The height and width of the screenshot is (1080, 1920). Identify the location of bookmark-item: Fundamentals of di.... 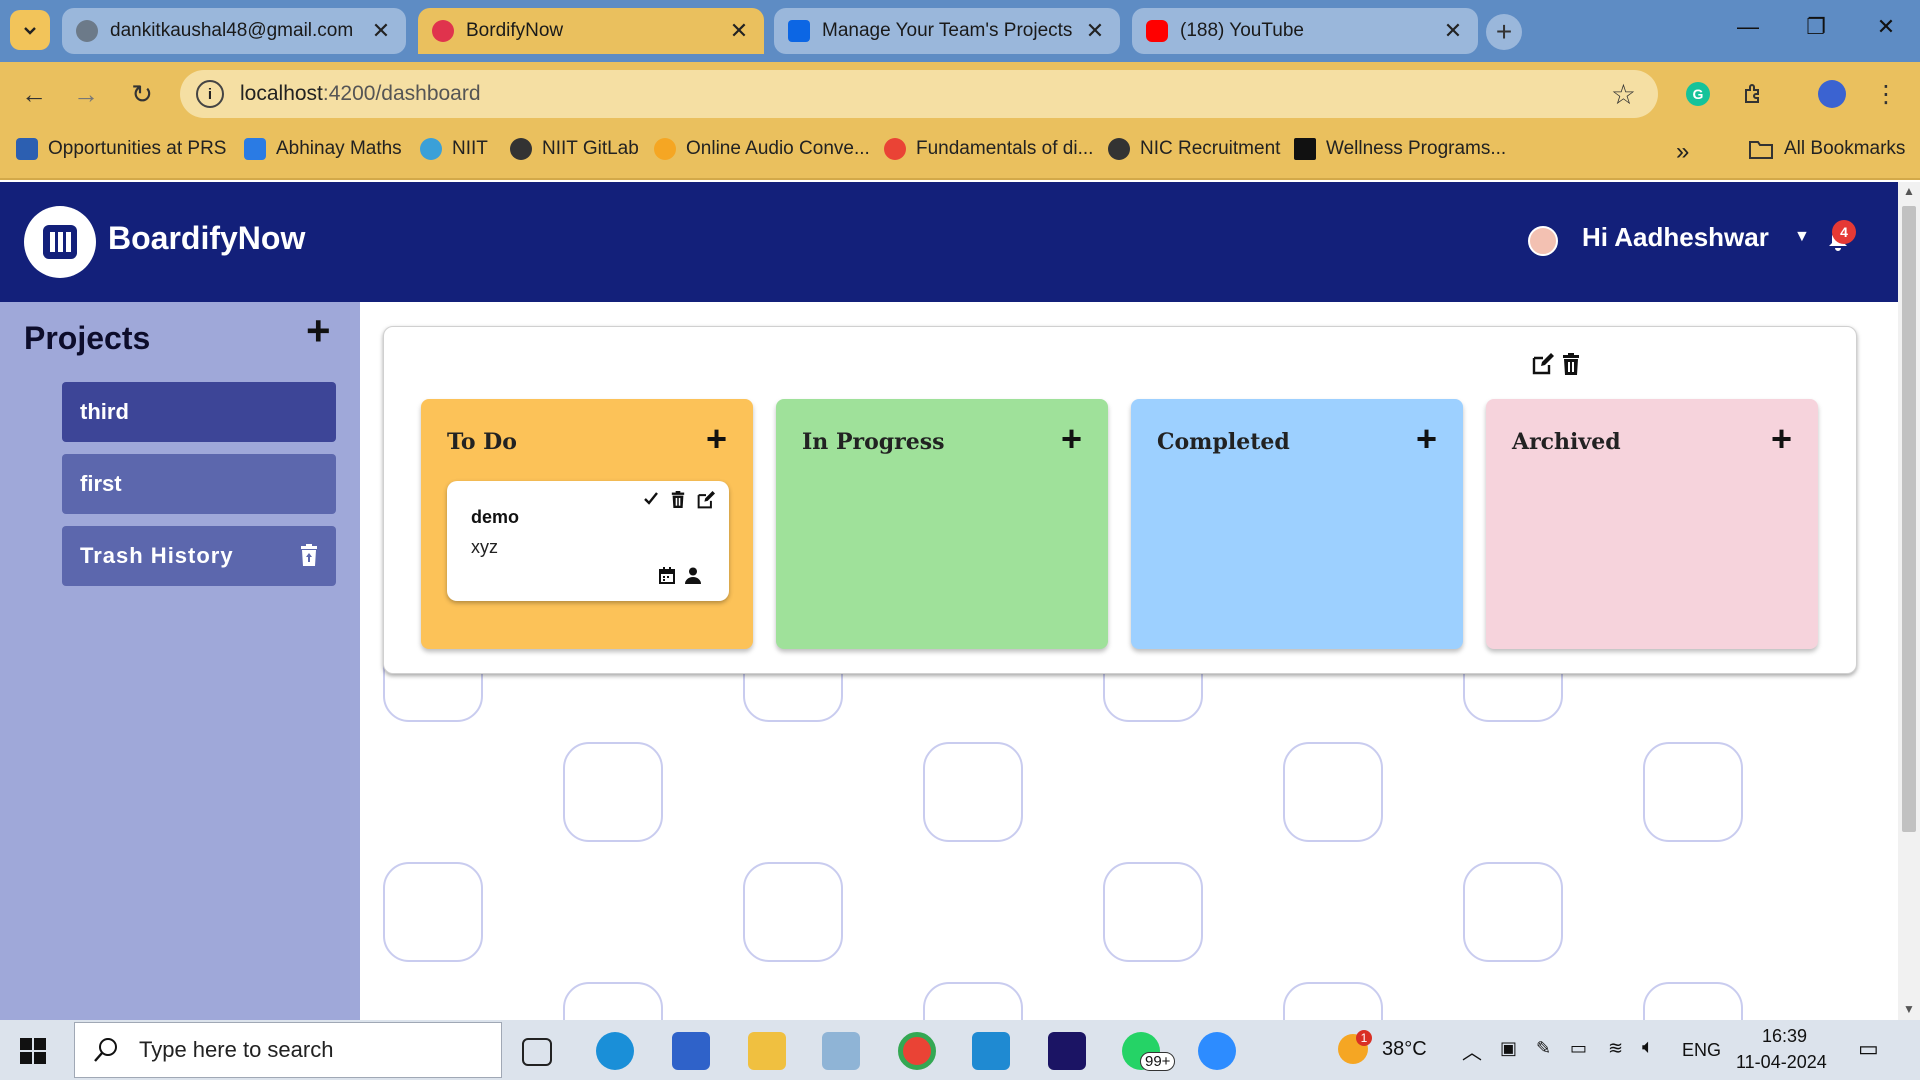
(988, 149).